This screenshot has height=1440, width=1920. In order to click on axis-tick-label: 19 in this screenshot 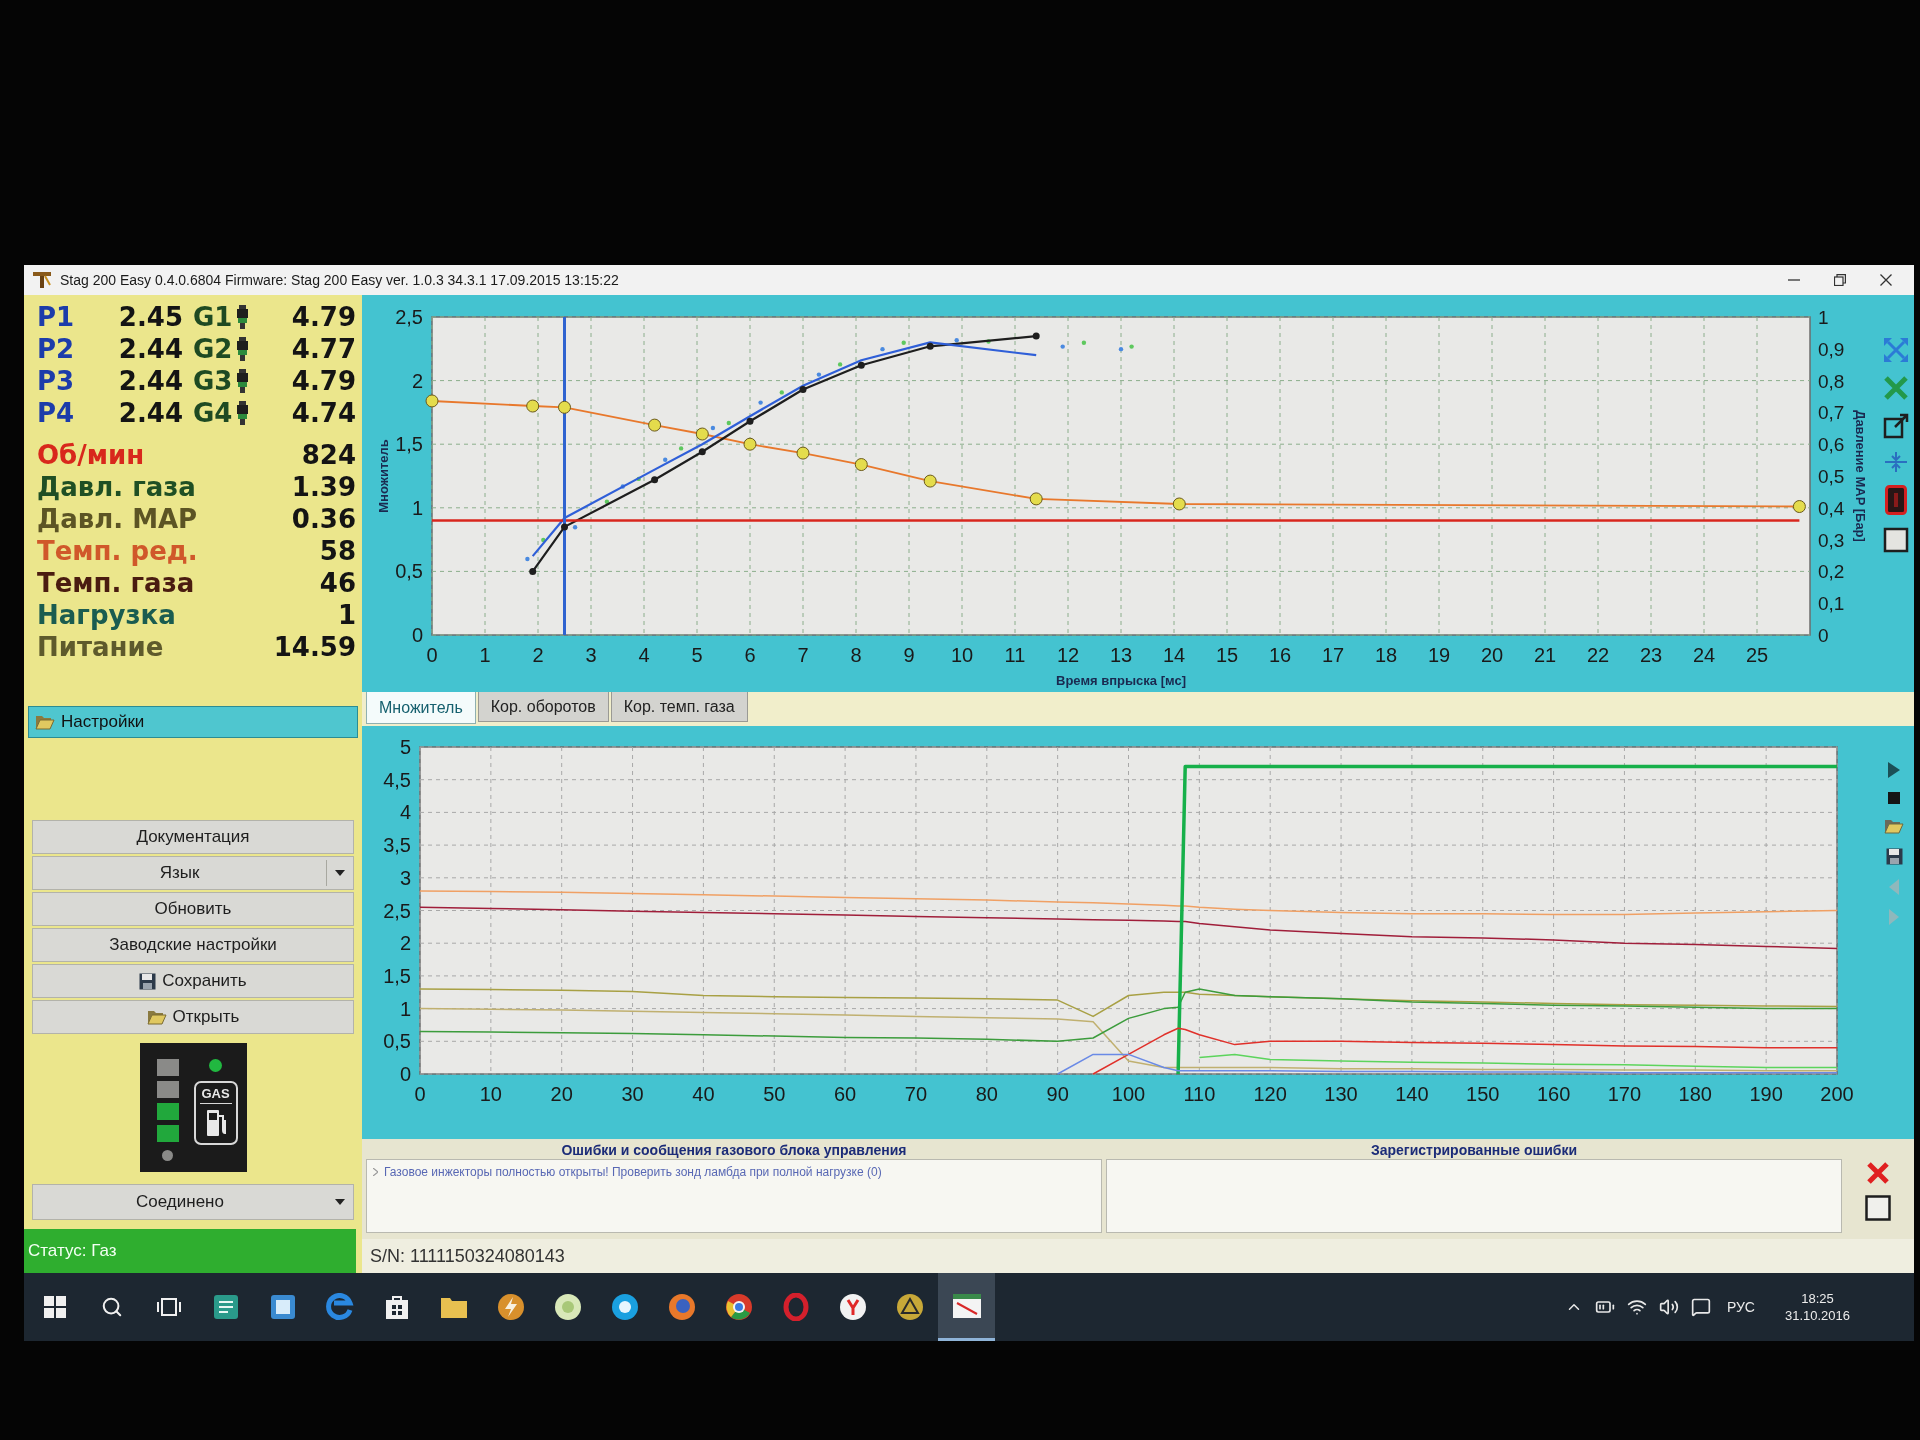, I will do `click(1439, 655)`.